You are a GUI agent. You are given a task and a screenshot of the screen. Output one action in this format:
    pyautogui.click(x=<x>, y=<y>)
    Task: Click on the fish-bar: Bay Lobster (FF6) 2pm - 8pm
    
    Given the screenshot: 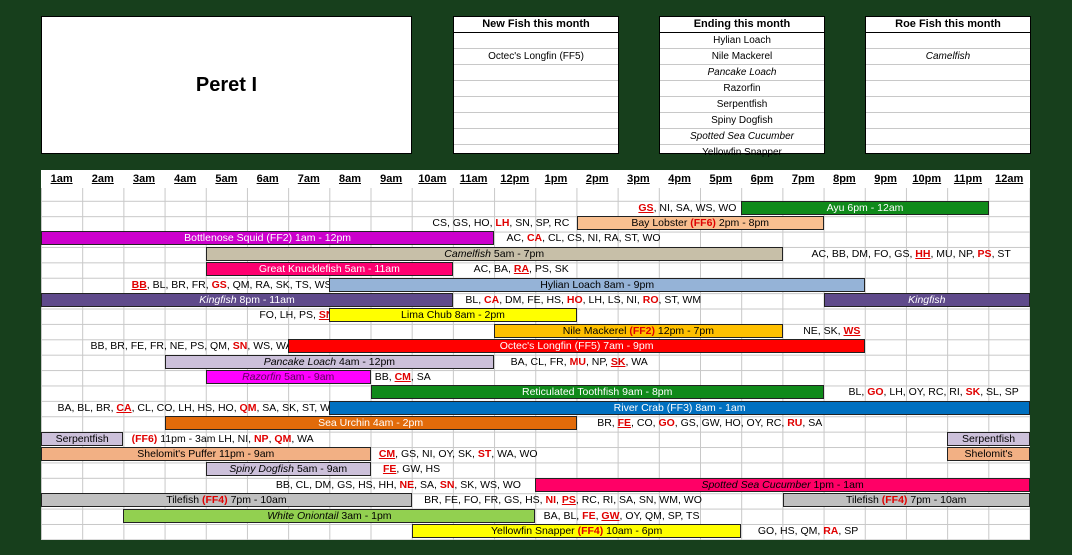 What is the action you would take?
    pyautogui.click(x=700, y=222)
    